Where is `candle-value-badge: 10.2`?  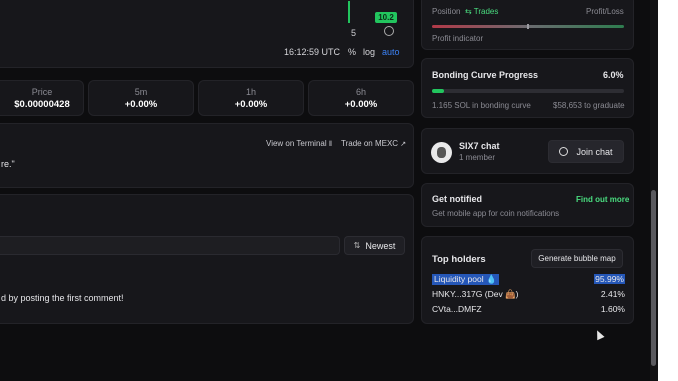 candle-value-badge: 10.2 is located at coordinates (386, 17).